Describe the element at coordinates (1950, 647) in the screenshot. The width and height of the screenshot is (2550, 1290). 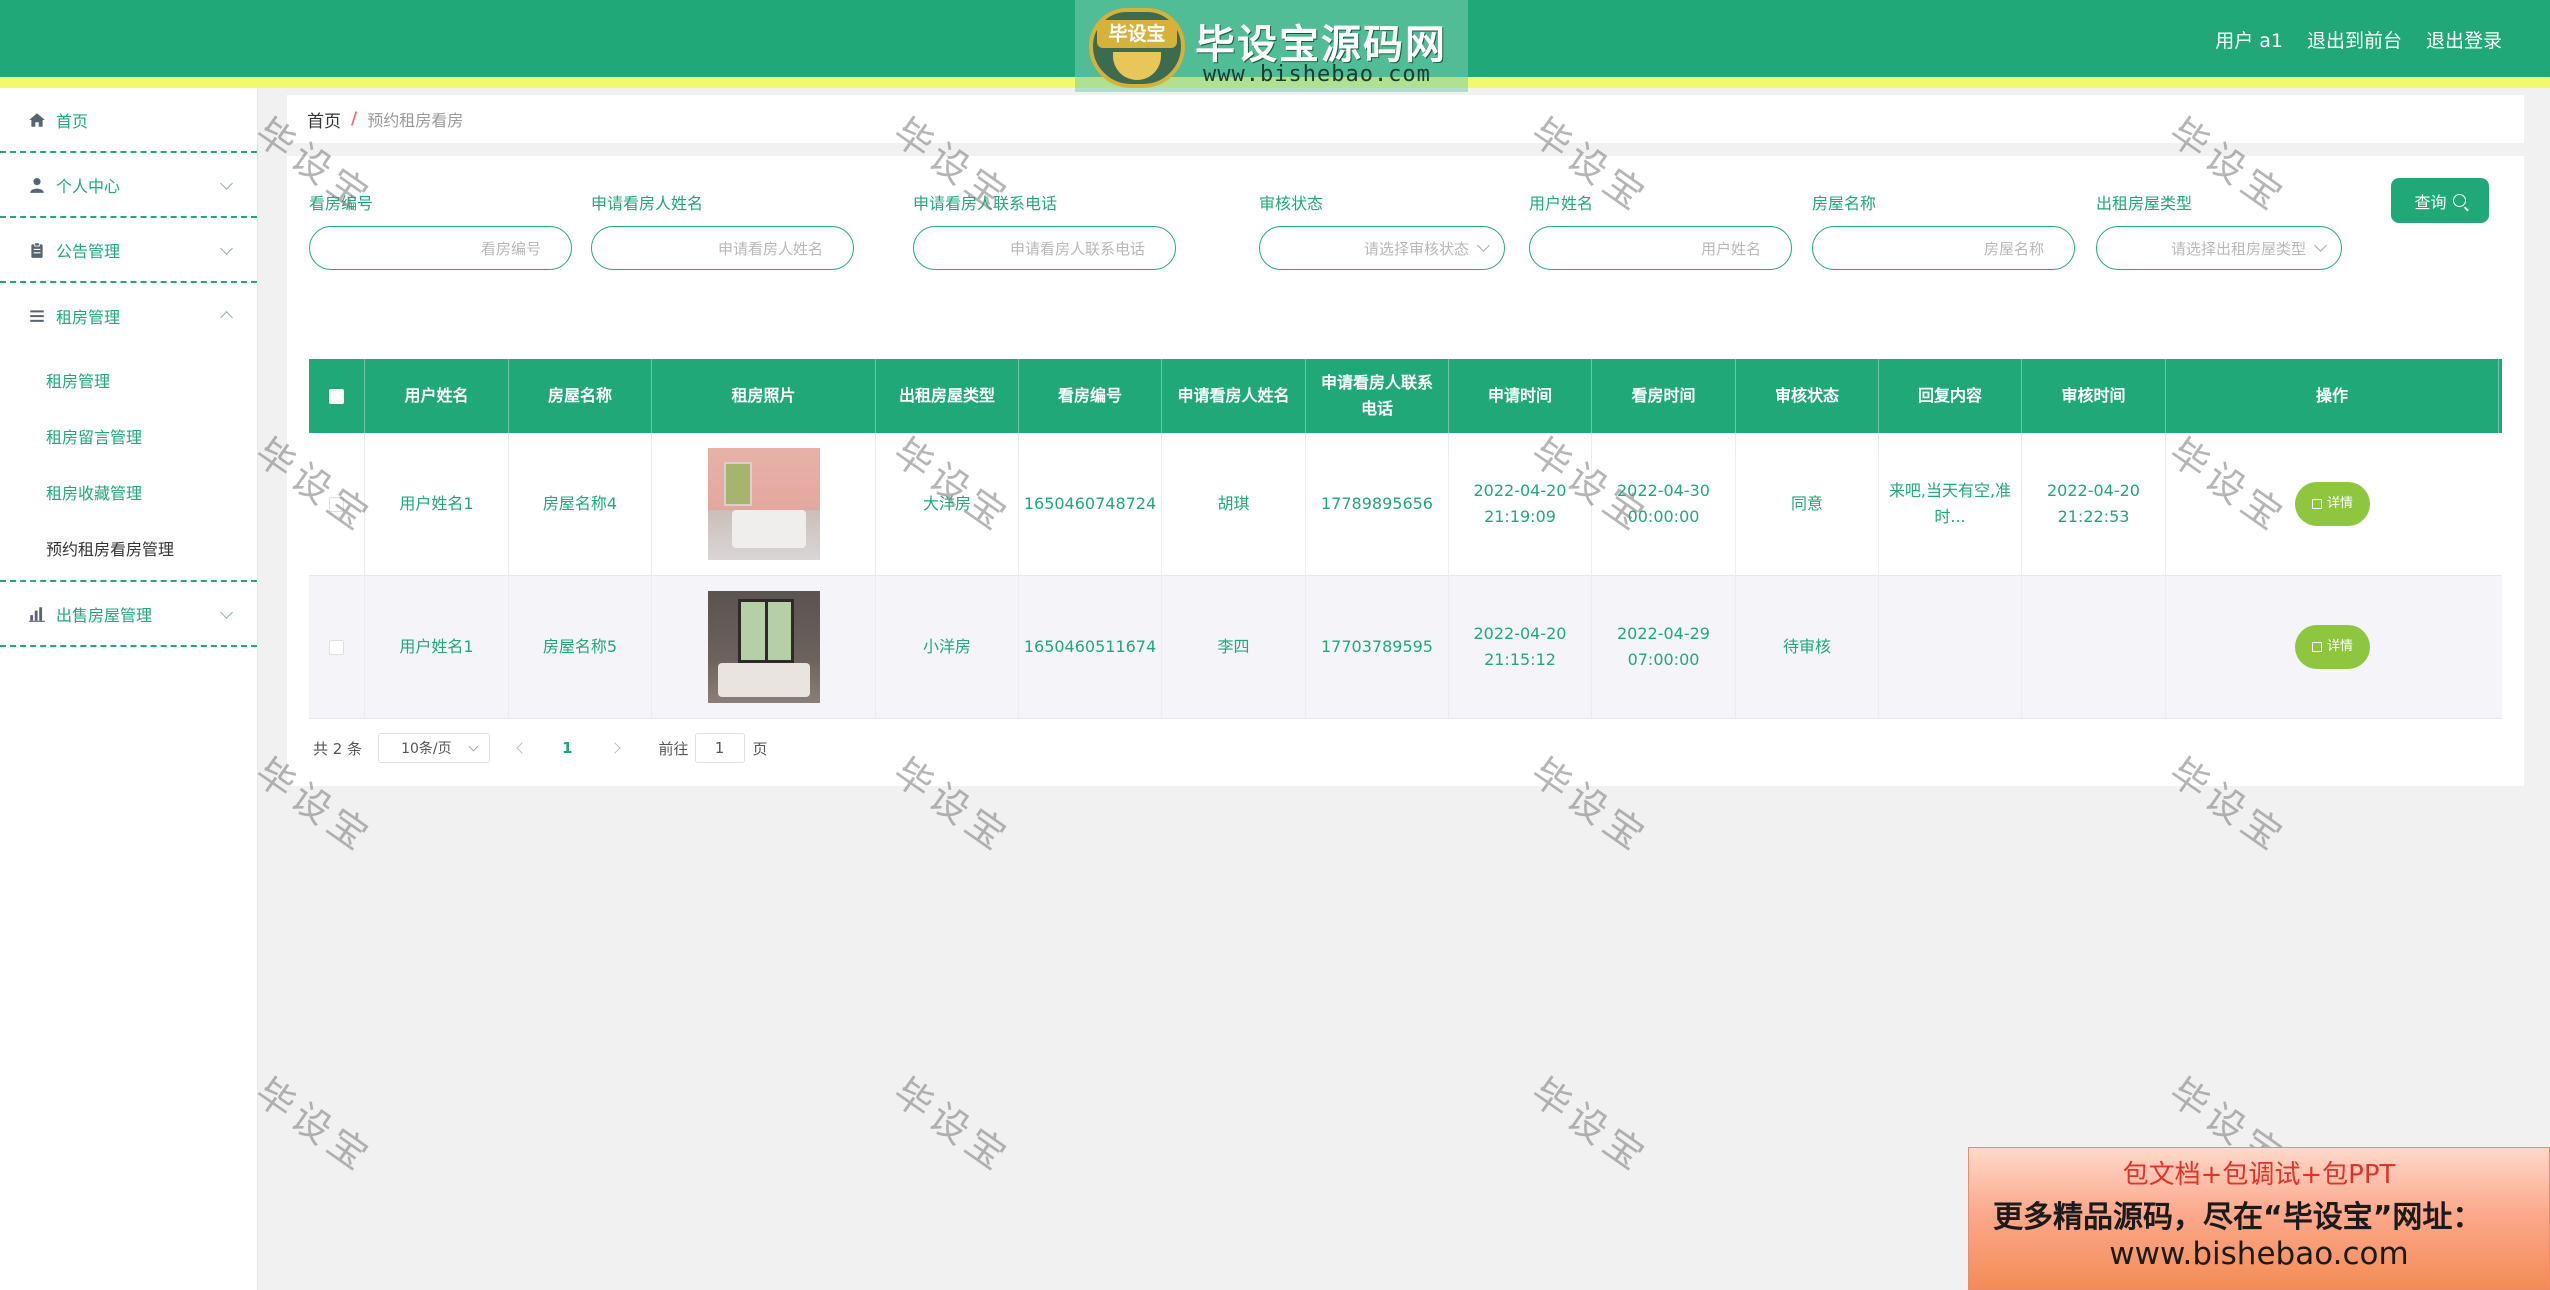
I see `cell-reply` at that location.